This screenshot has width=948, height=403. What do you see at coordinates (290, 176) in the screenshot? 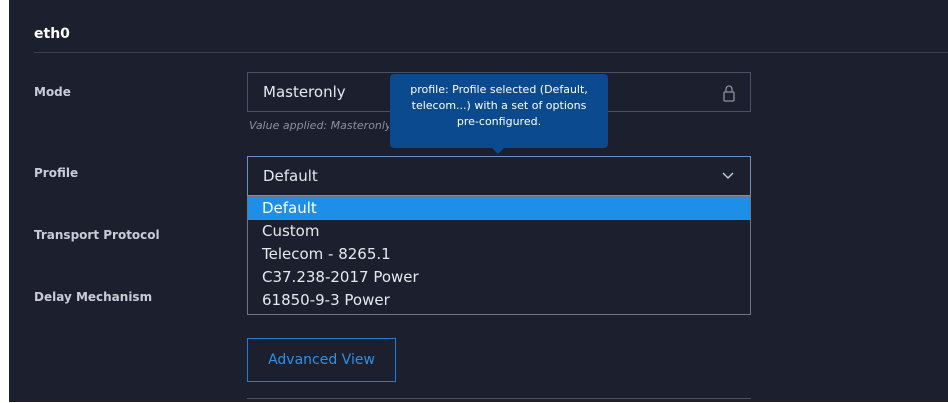
I see `profile-value: Default` at bounding box center [290, 176].